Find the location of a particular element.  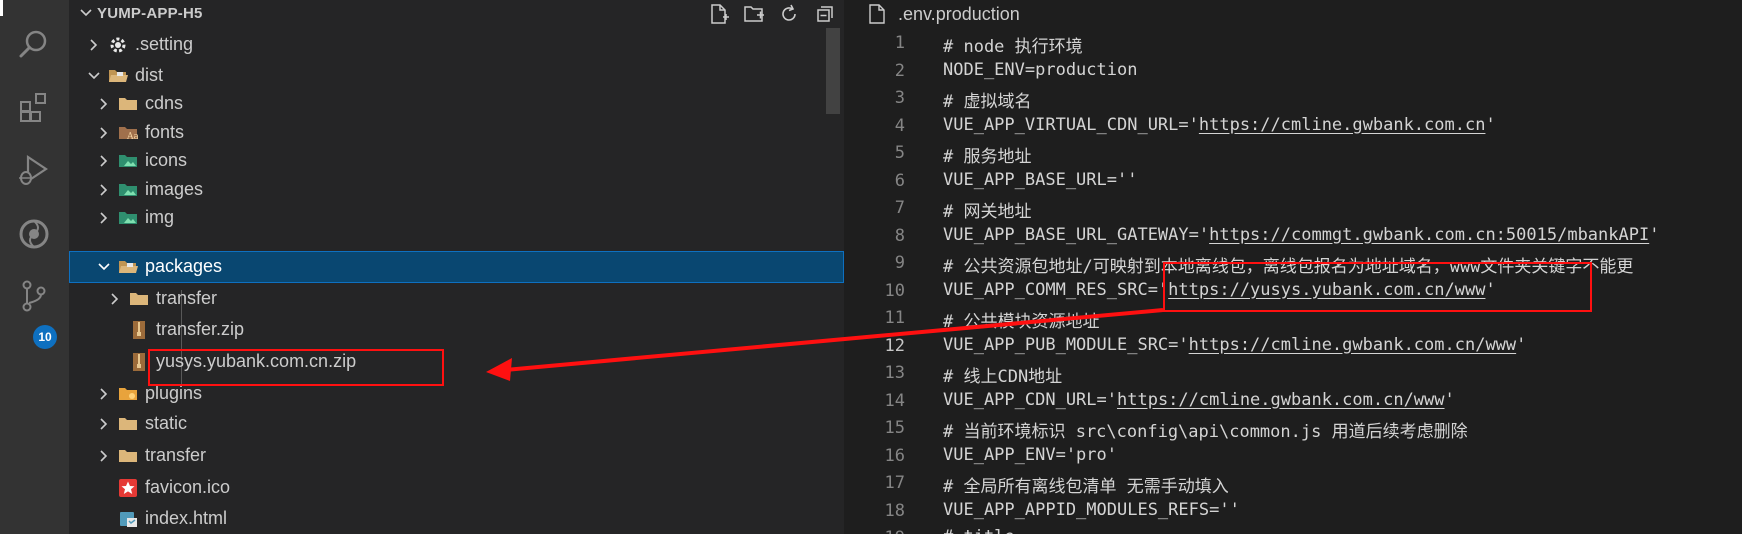

code-text: VUE_APP_BASE_URL='' is located at coordinates (1040, 180).